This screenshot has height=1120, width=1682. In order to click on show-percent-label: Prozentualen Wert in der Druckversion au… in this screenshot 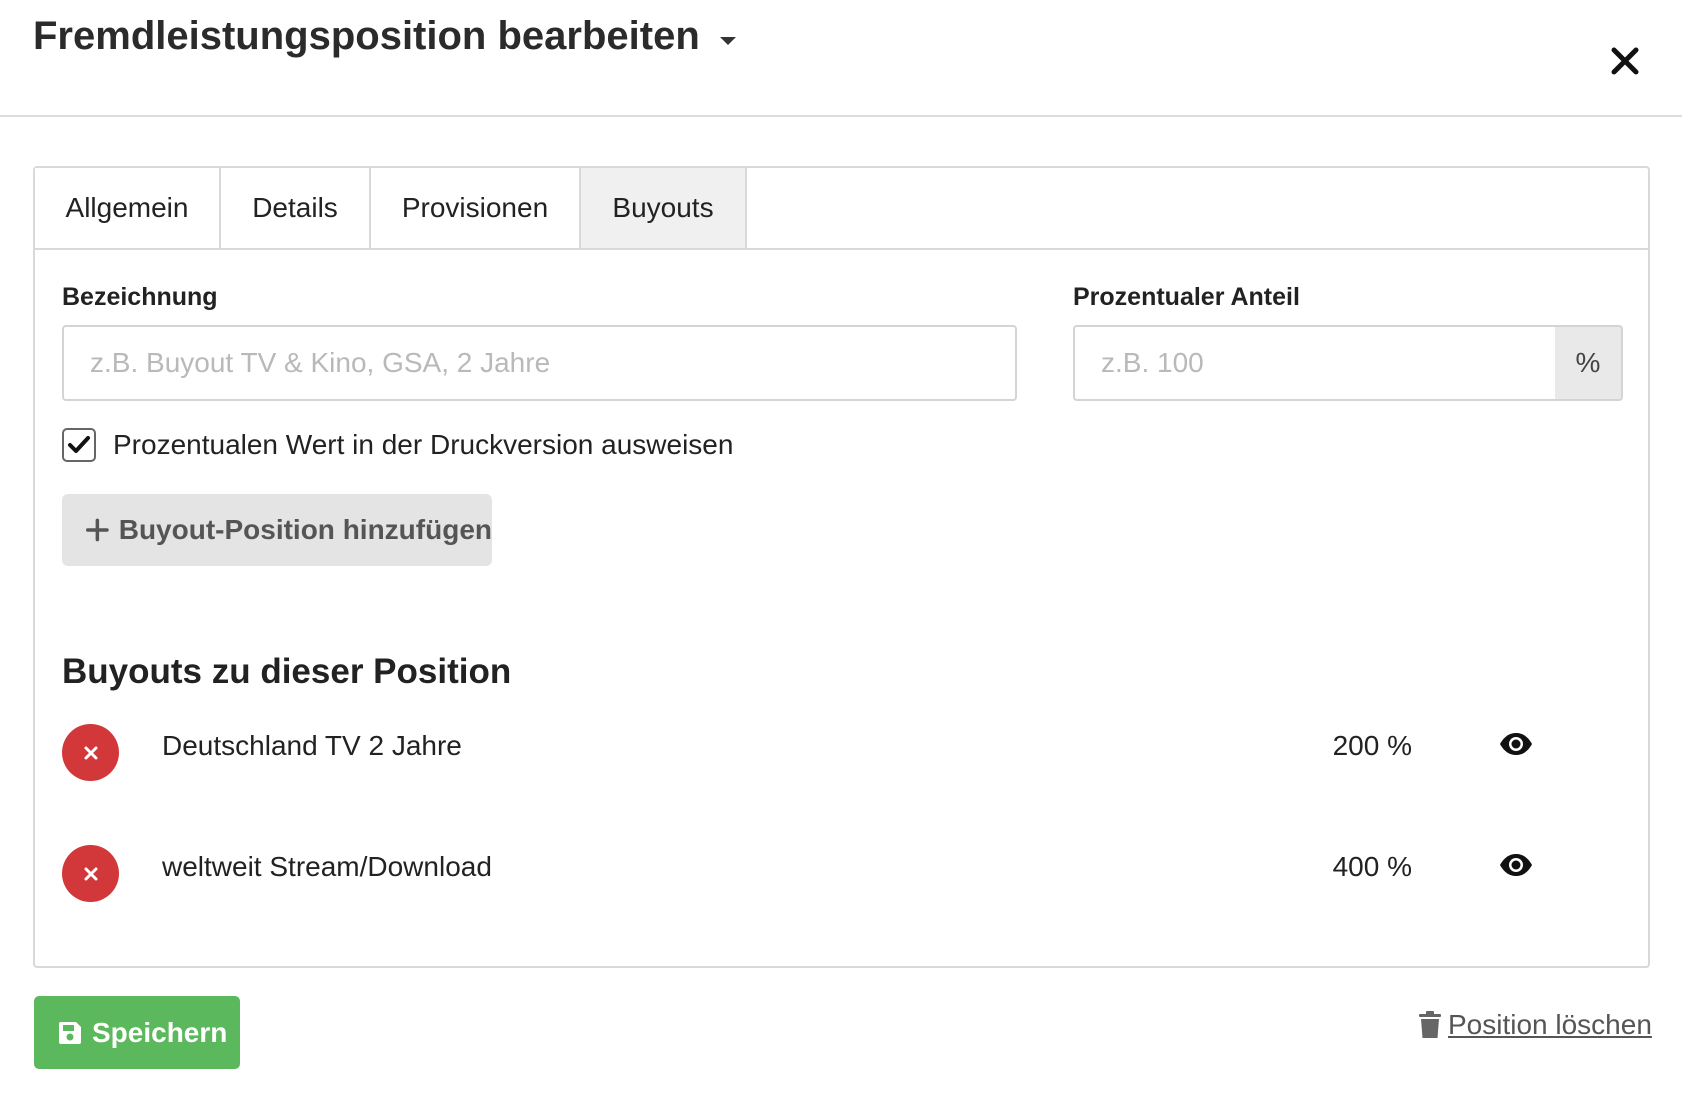, I will do `click(423, 445)`.